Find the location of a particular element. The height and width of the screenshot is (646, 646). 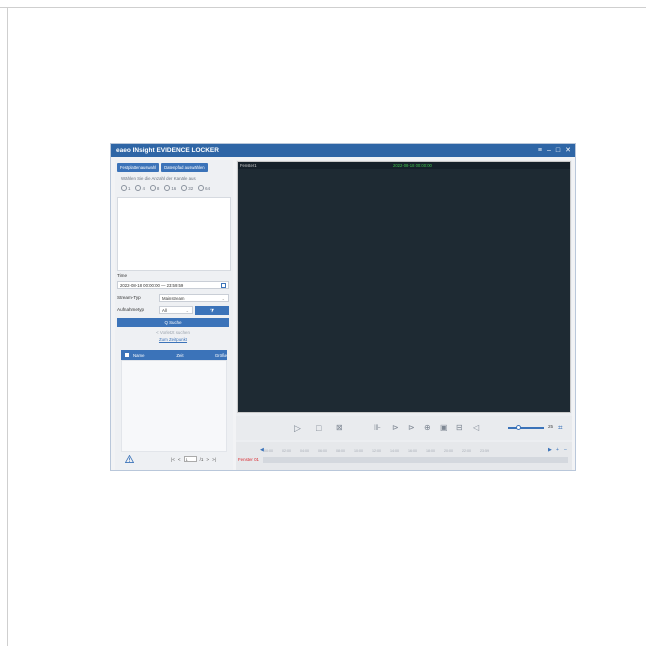

channel-count-radios: 1 4 8 16 32 64 is located at coordinates (165, 188).